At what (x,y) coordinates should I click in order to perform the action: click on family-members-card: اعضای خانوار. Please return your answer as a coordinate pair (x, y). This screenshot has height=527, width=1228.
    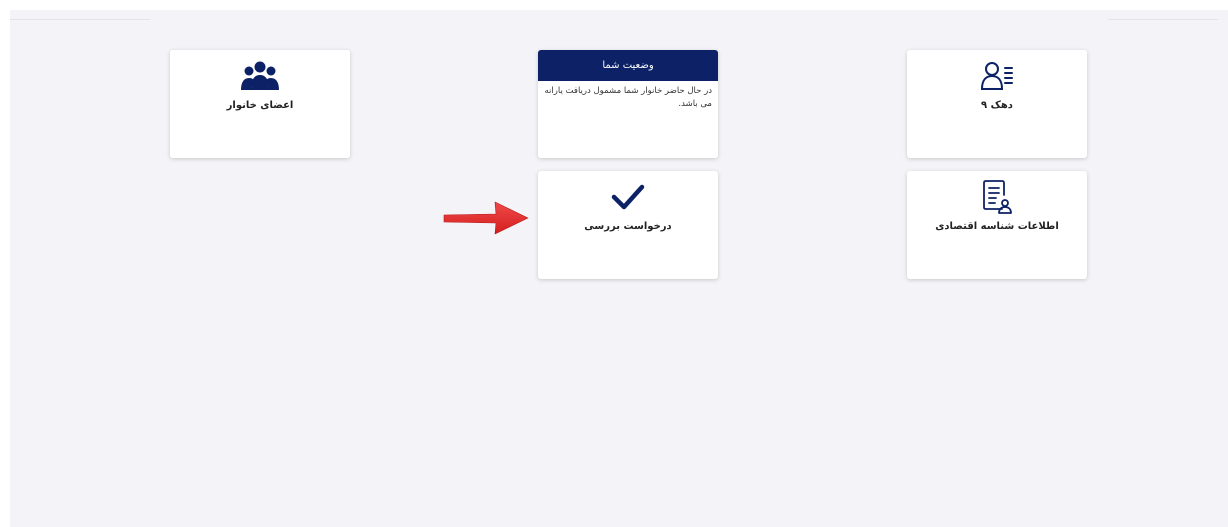
    Looking at the image, I should click on (260, 104).